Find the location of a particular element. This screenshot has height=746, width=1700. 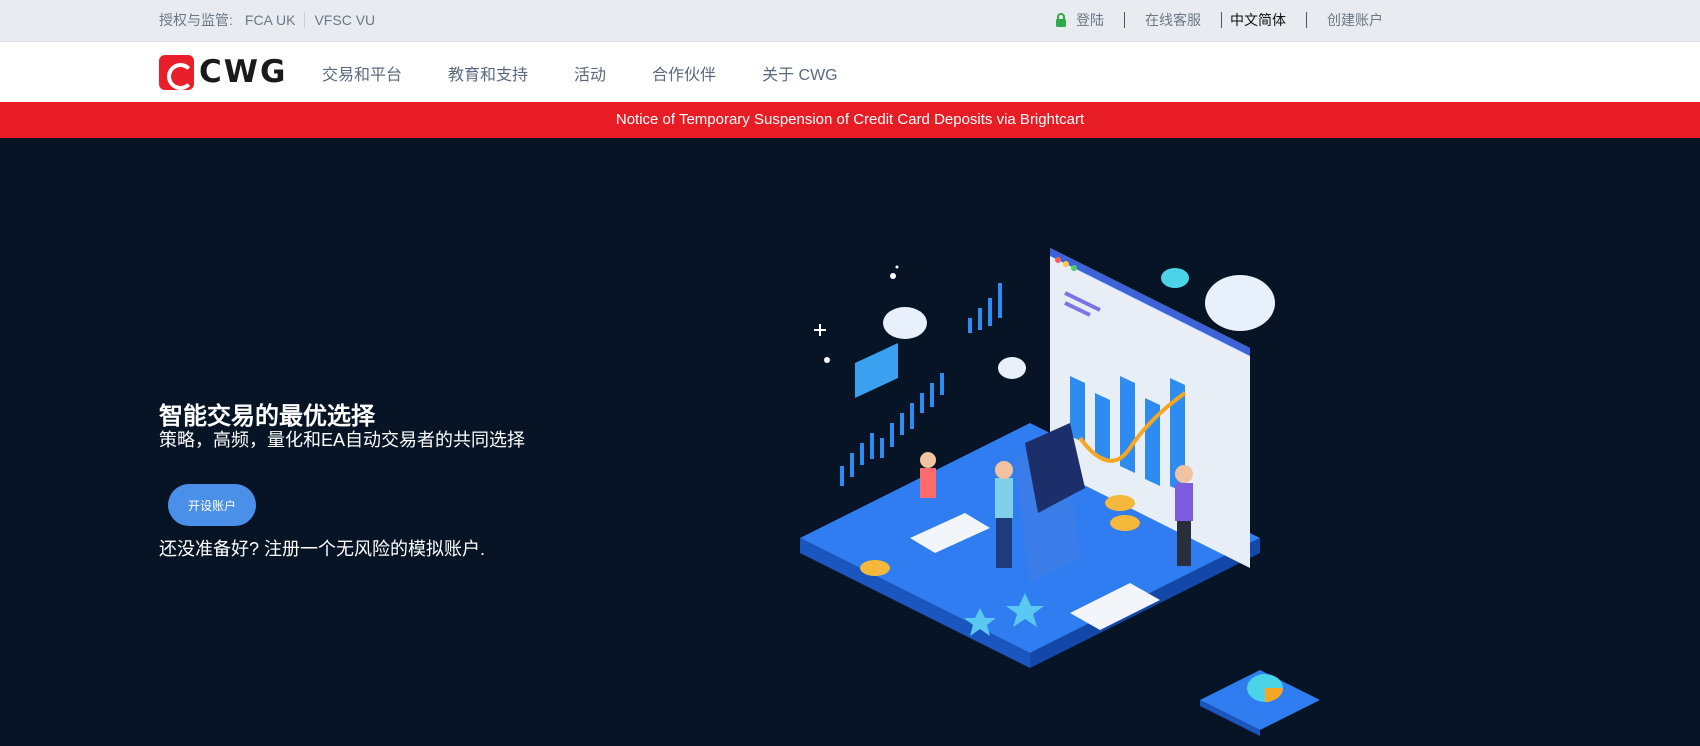

regulator-vfsc-link: VFSC VU is located at coordinates (344, 20).